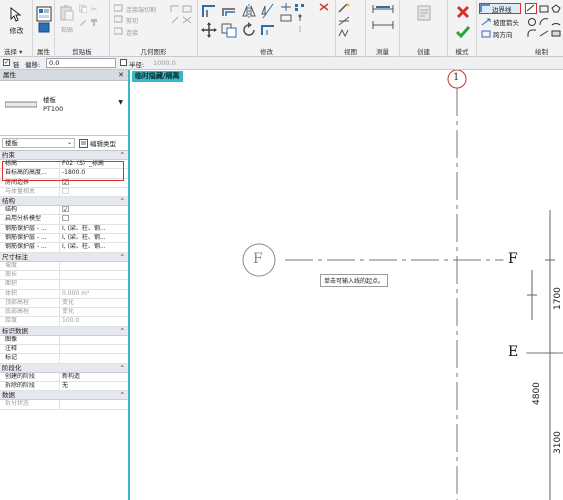 The image size is (563, 500). I want to click on arc-tool-icon, so click(544, 21).